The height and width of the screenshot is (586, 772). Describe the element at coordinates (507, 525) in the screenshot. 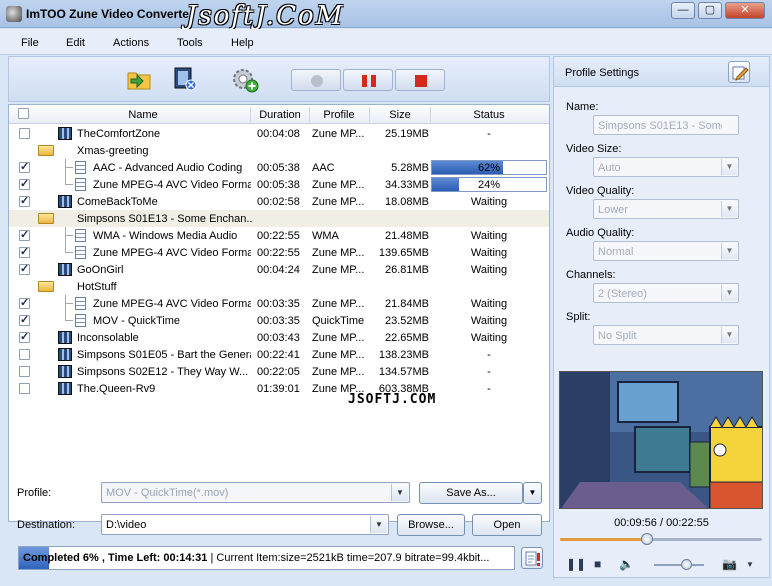

I see `open-button: Open` at that location.